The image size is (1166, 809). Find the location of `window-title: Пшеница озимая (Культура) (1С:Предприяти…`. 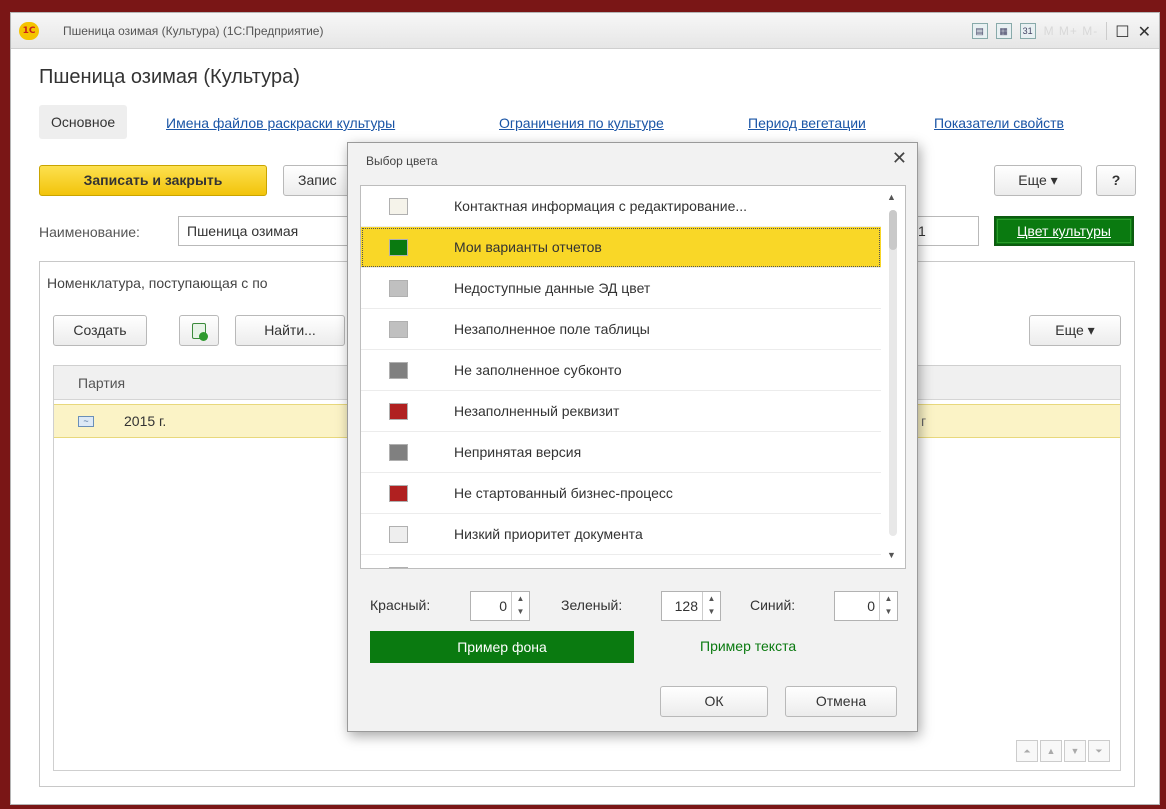

window-title: Пшеница озимая (Культура) (1С:Предприяти… is located at coordinates (193, 31).